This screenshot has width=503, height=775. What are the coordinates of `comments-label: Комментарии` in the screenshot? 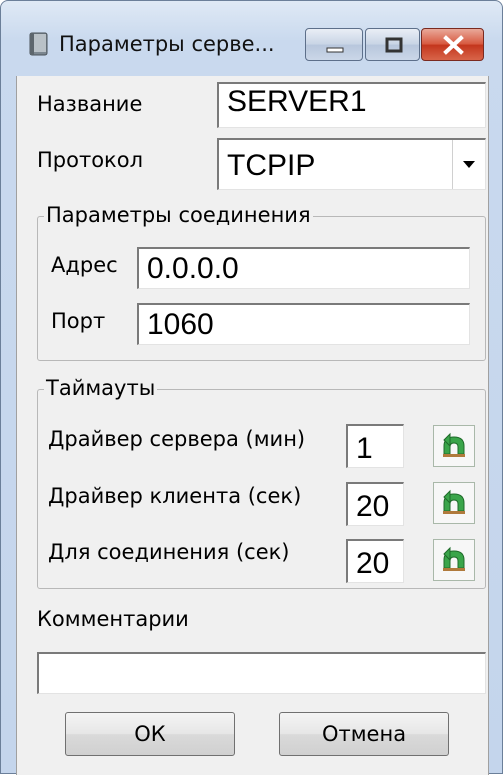 It's located at (113, 619).